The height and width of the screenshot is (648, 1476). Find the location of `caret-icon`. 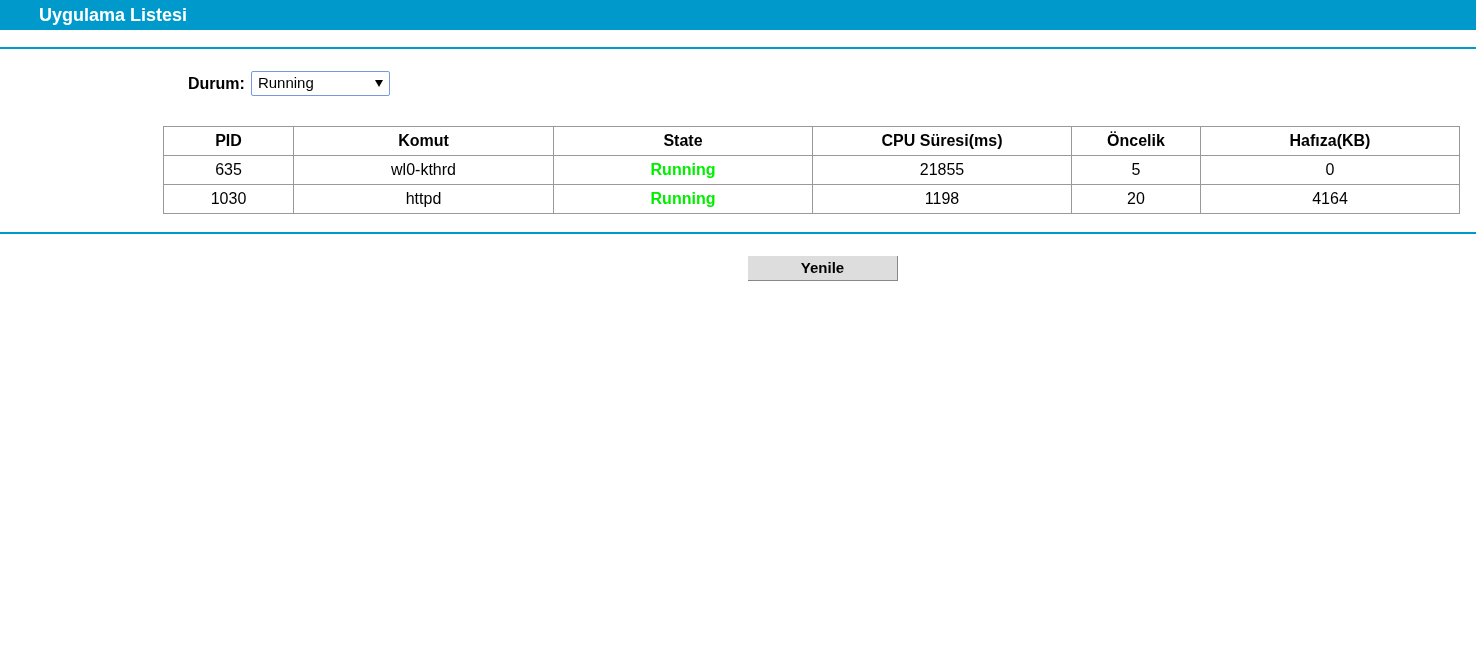

caret-icon is located at coordinates (378, 83).